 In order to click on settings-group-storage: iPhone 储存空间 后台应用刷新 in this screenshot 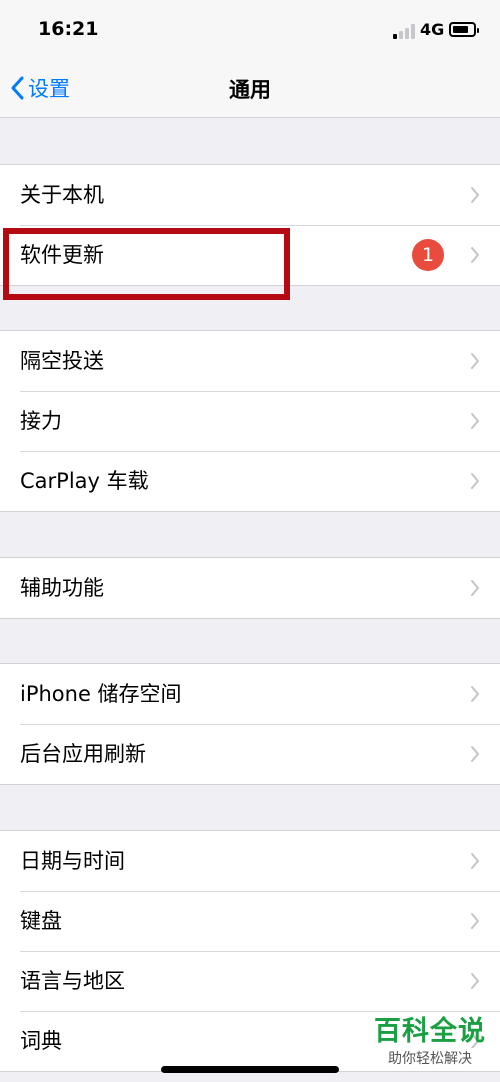, I will do `click(250, 724)`.